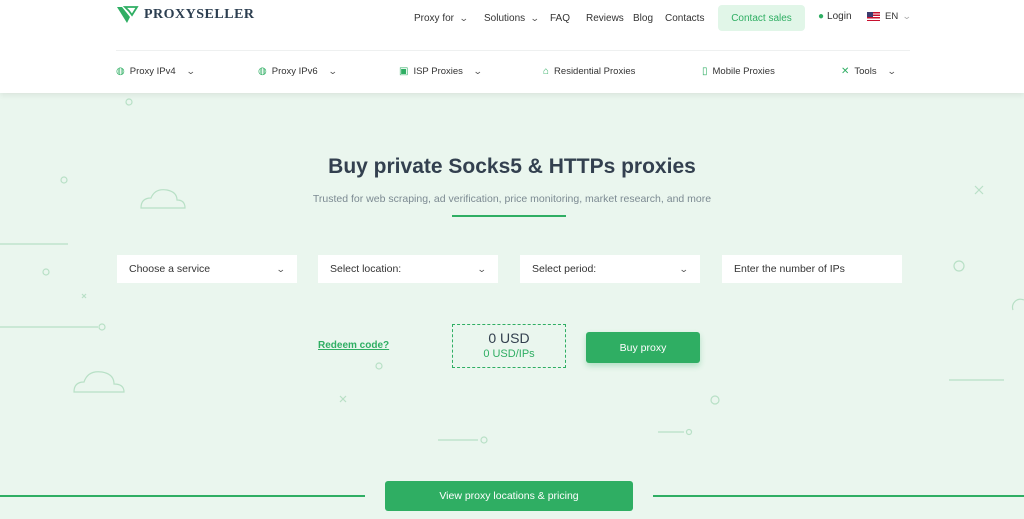 This screenshot has width=1024, height=519. Describe the element at coordinates (509, 216) in the screenshot. I see `title-underline` at that location.